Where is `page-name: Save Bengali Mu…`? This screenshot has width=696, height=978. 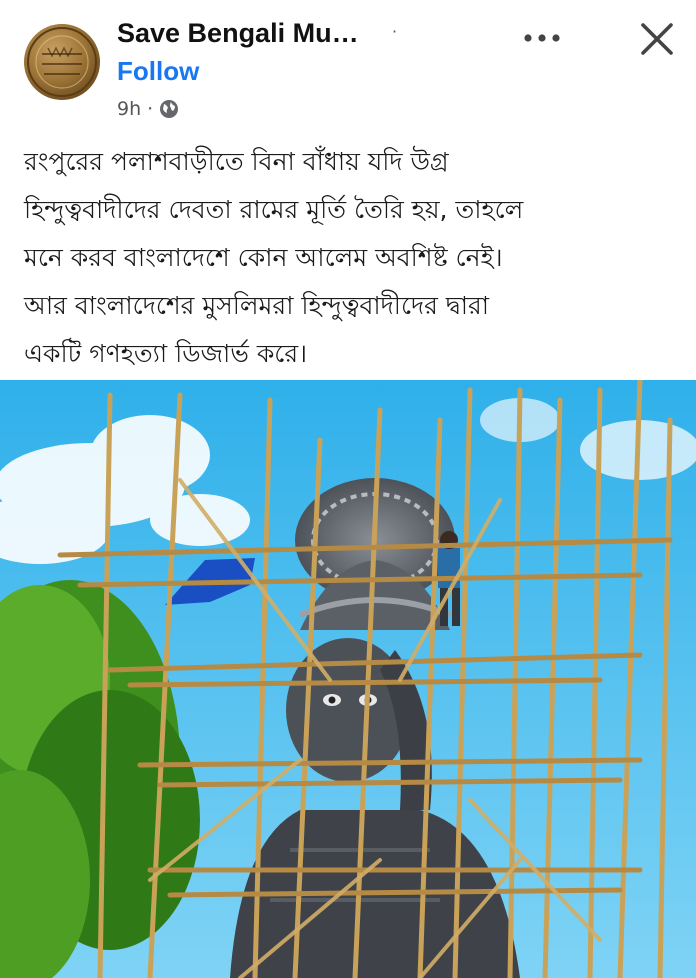 page-name: Save Bengali Mu… is located at coordinates (238, 33).